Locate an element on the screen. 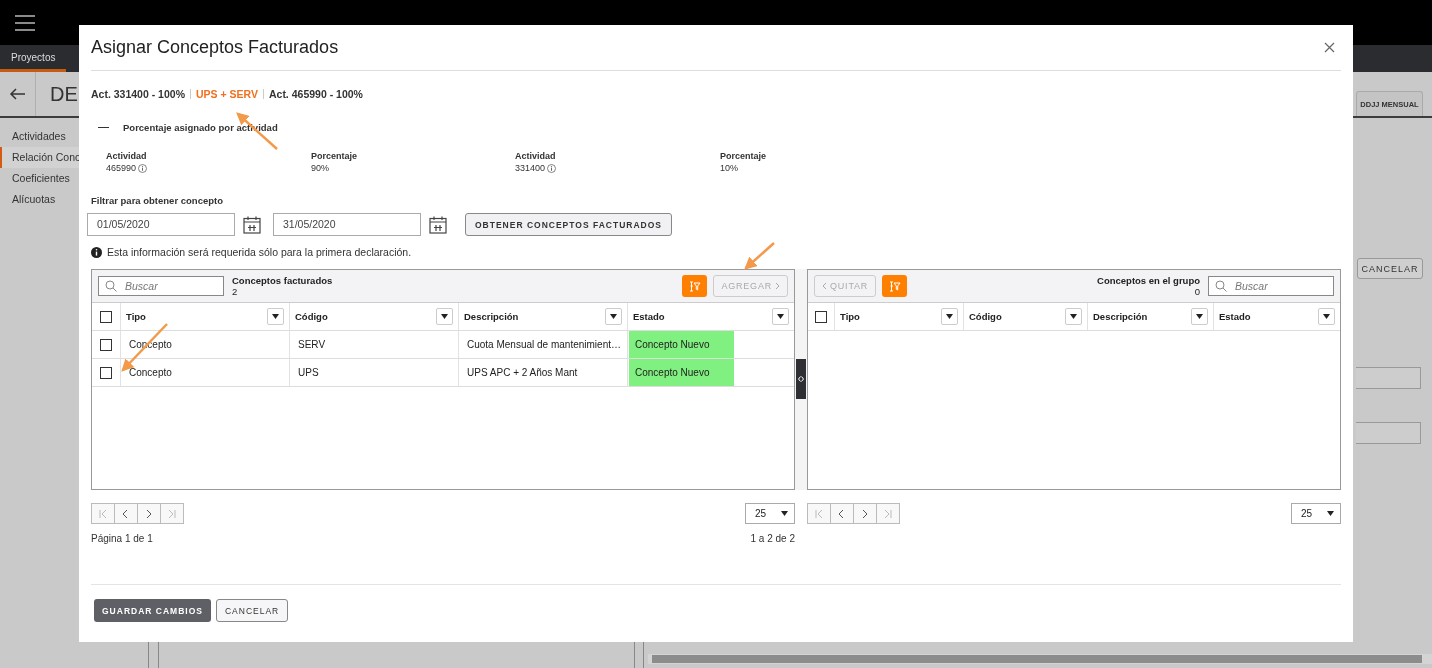 The width and height of the screenshot is (1432, 668). splitter-handle is located at coordinates (801, 379).